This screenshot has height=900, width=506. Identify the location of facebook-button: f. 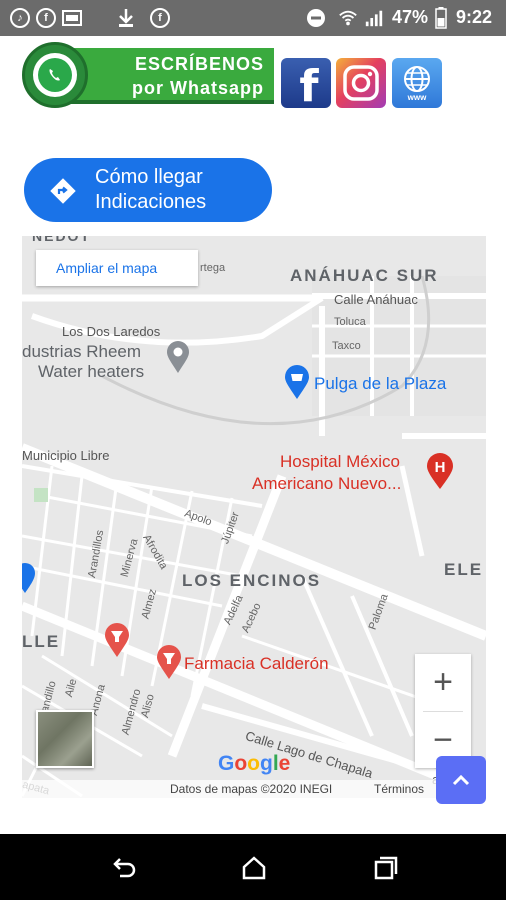
(306, 85).